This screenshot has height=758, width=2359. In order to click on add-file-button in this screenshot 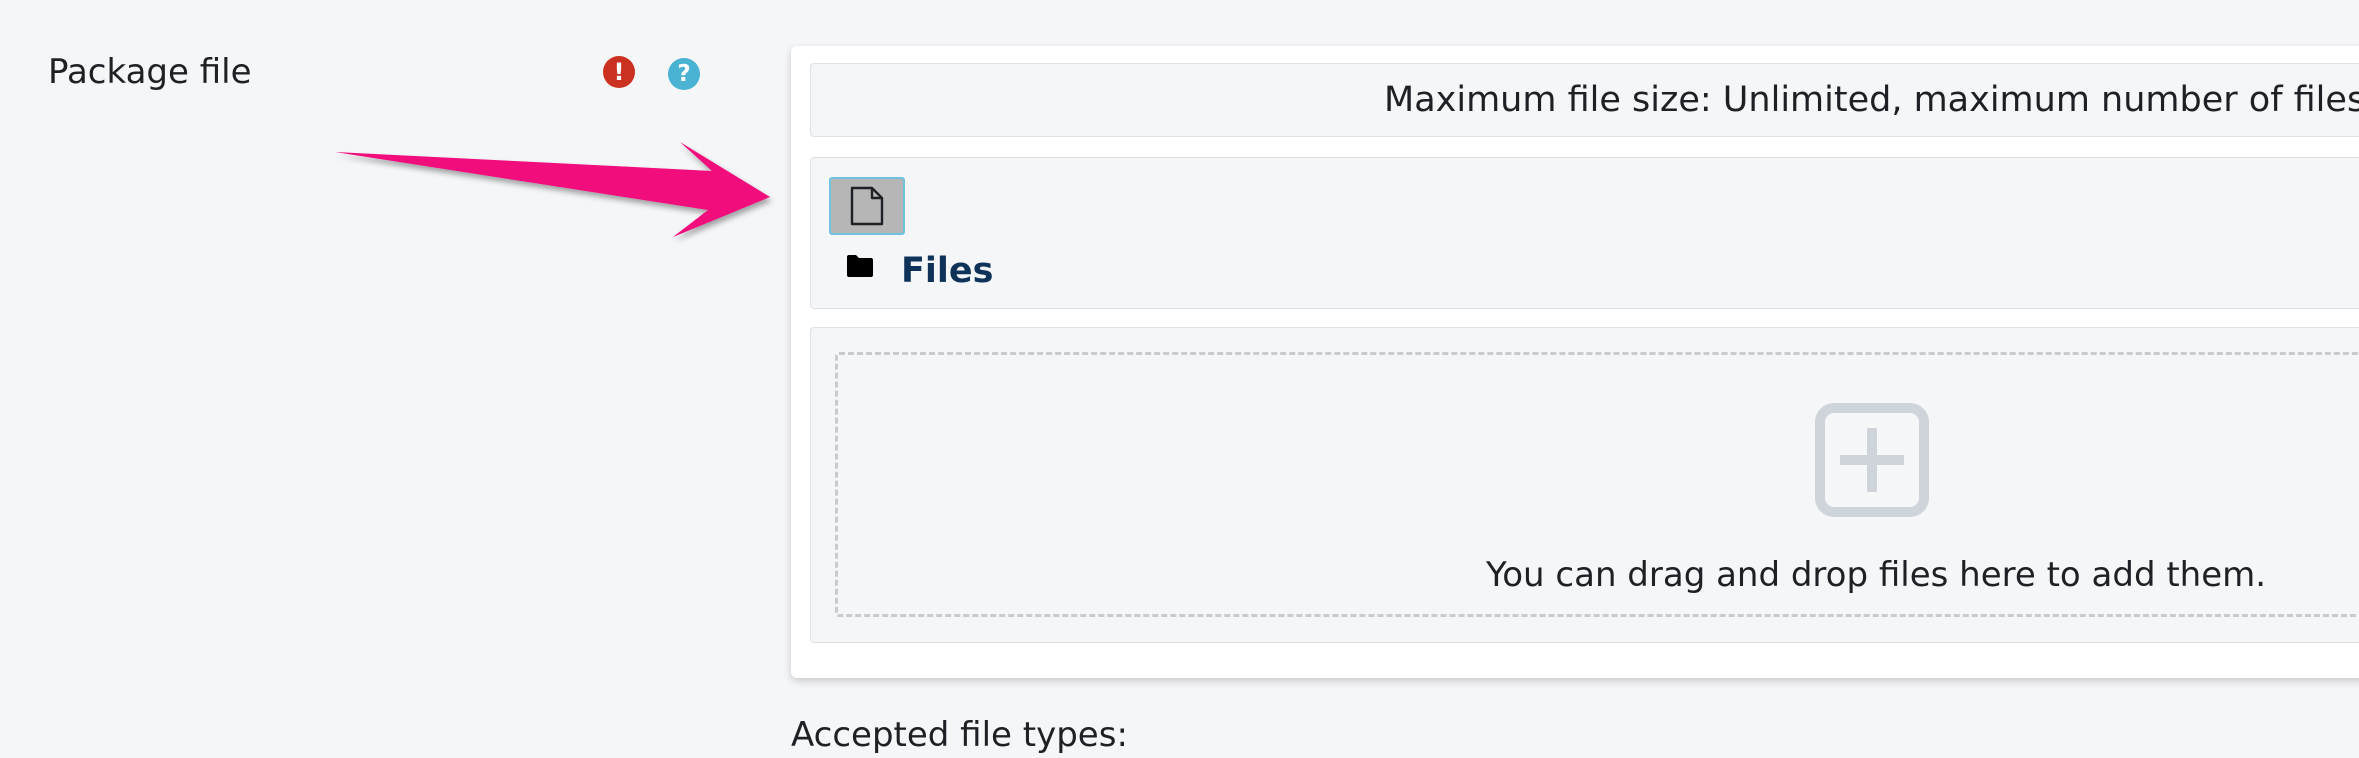, I will do `click(867, 206)`.